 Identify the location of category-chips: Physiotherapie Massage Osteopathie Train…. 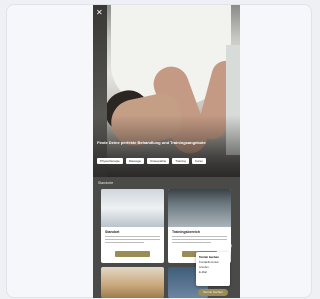
(167, 161).